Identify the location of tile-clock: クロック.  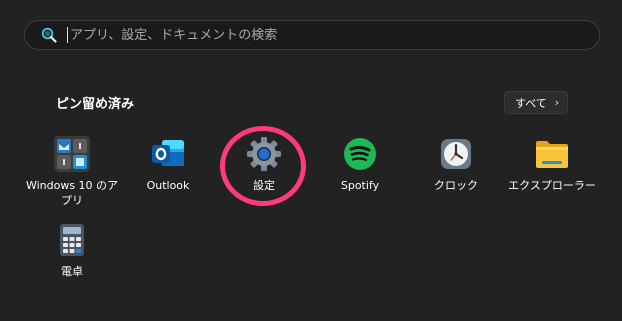
(456, 164).